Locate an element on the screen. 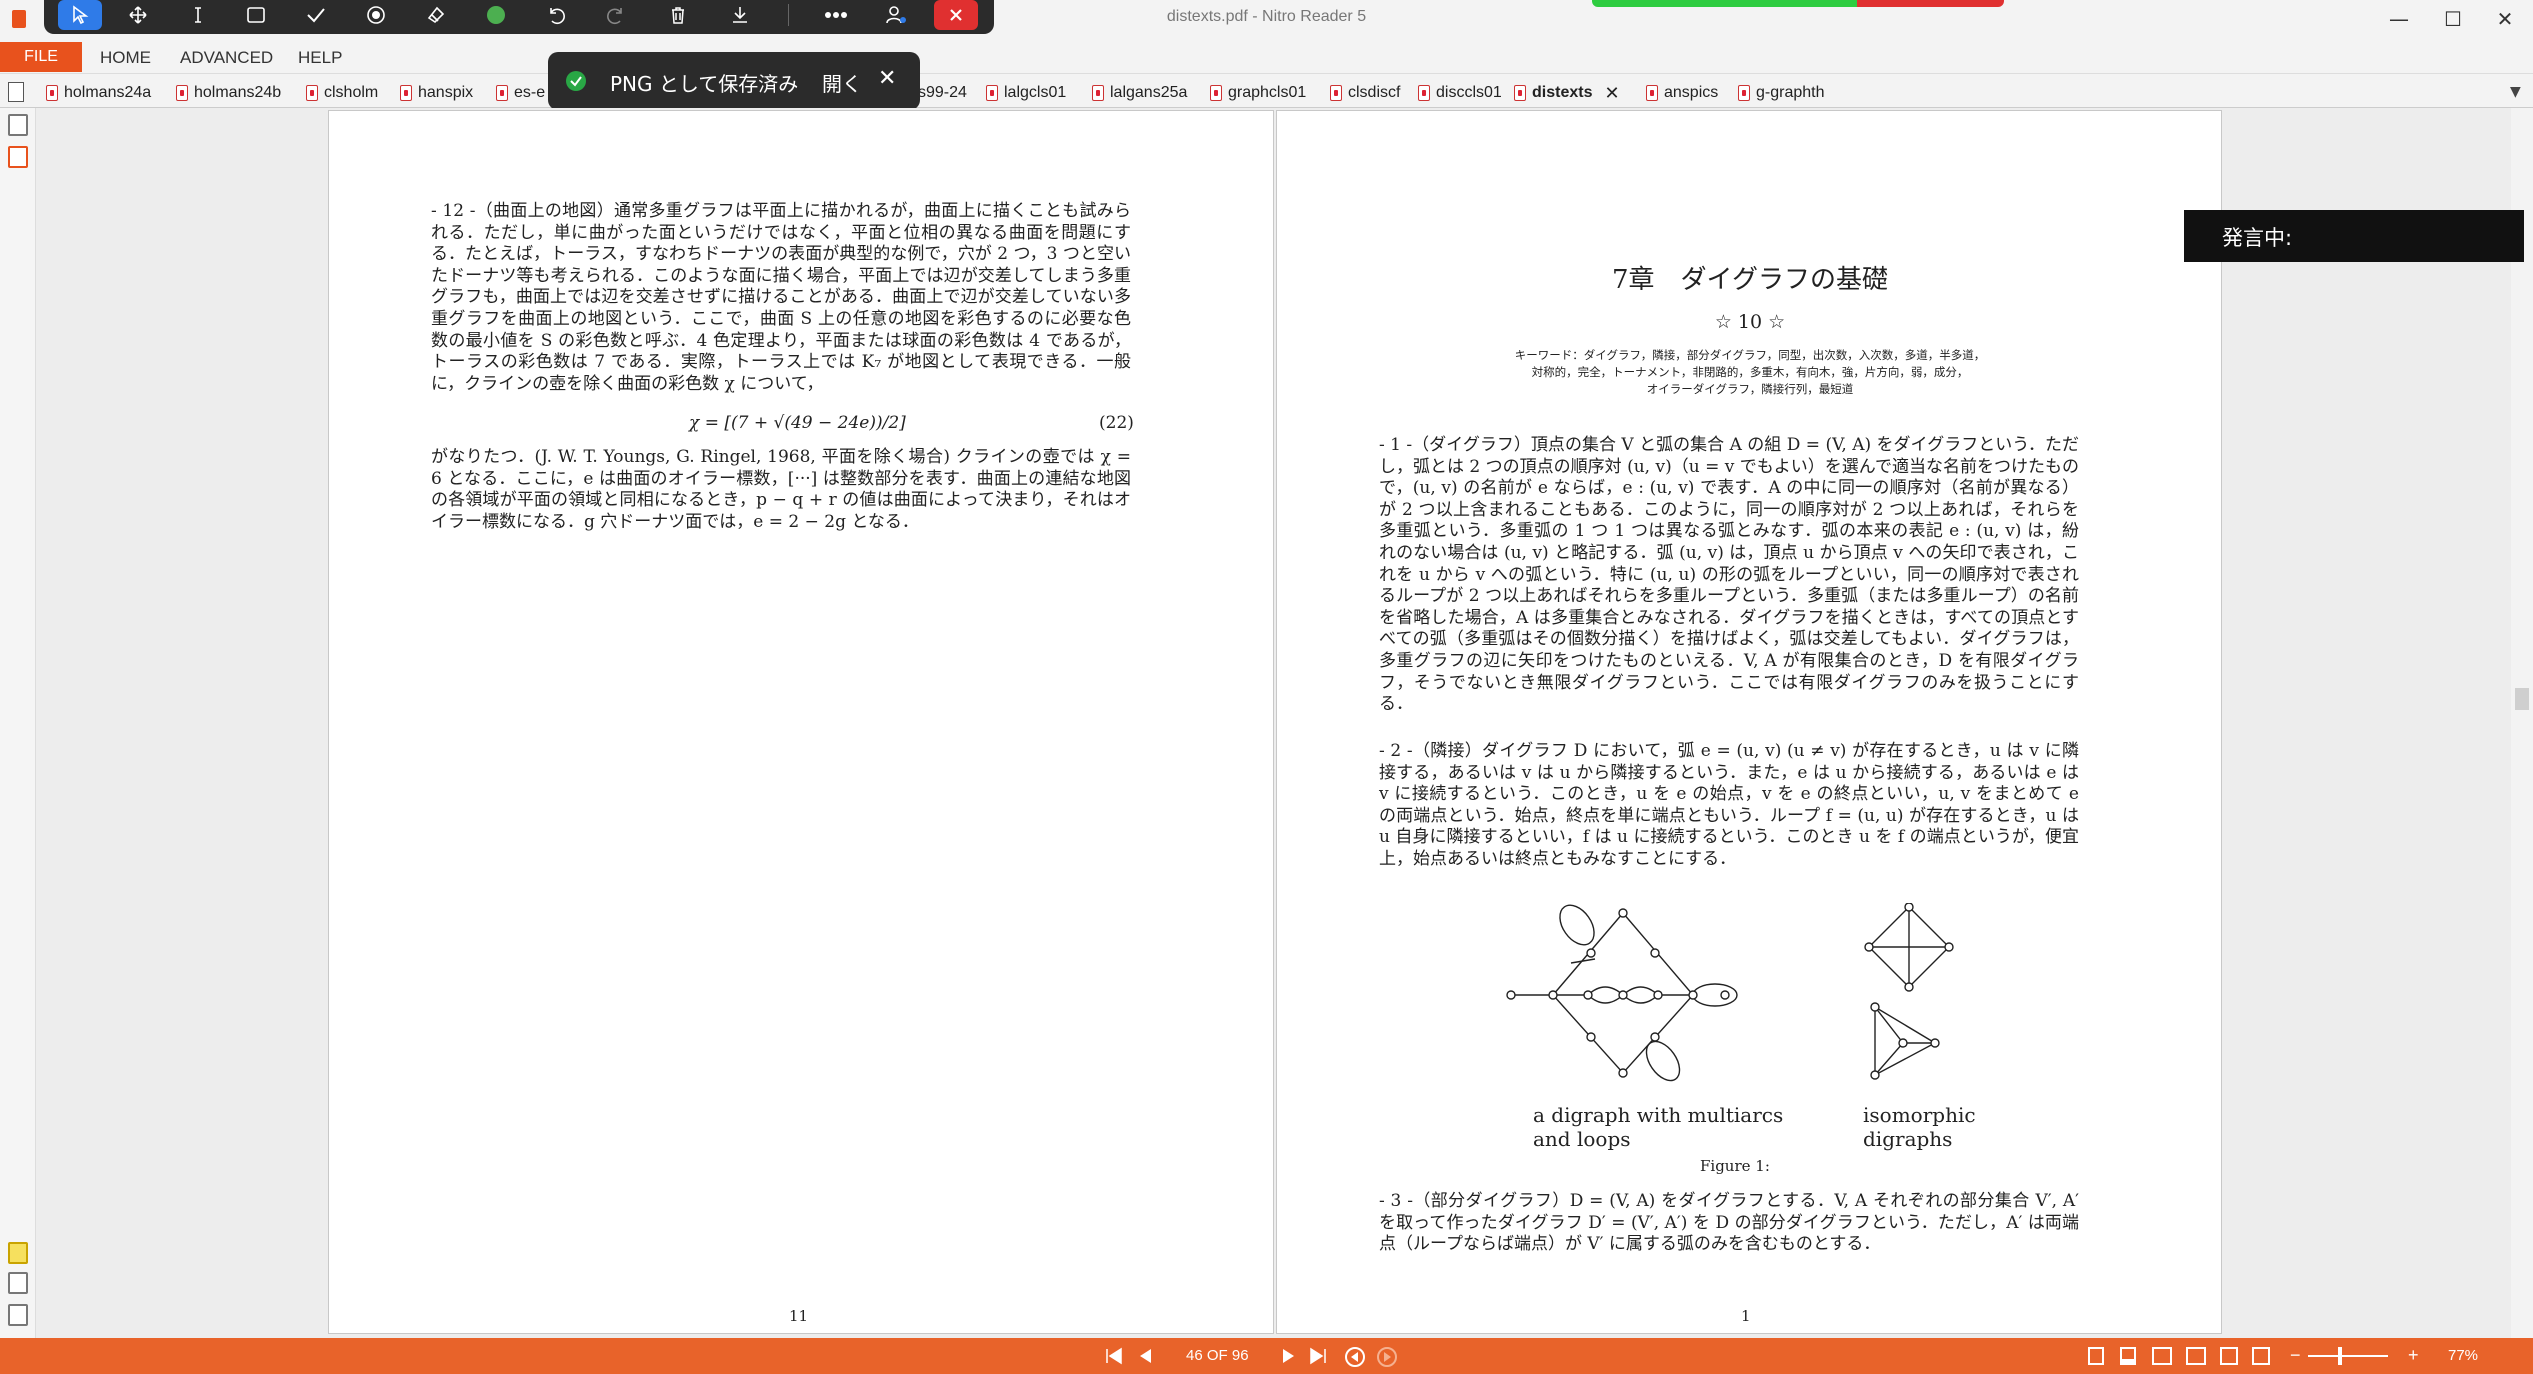 This screenshot has height=1374, width=2533. page-icon is located at coordinates (16, 92).